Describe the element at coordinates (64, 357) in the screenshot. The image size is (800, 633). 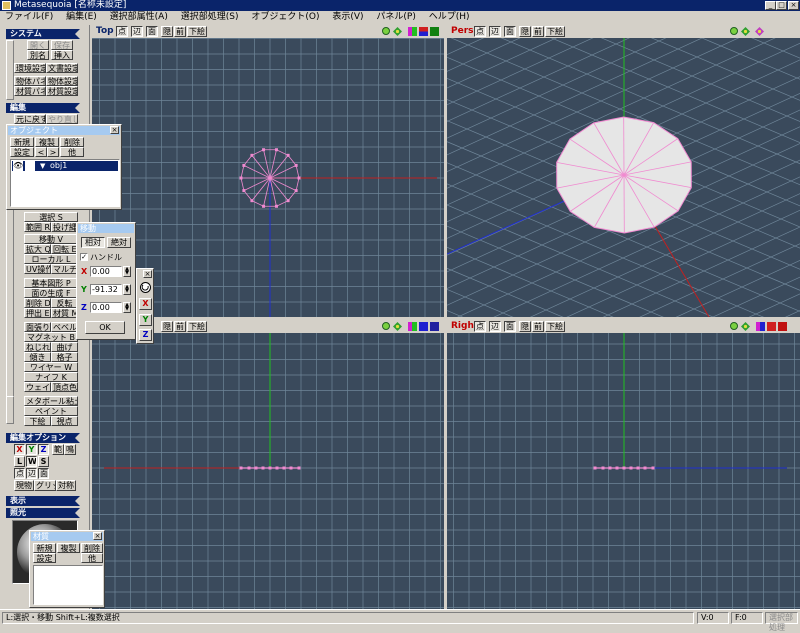
I see `lattice-tool-button: 格子` at that location.